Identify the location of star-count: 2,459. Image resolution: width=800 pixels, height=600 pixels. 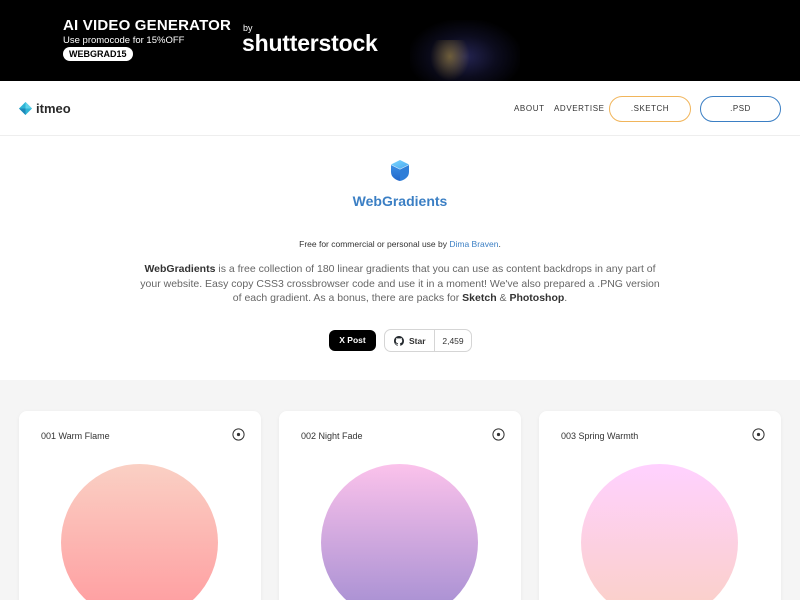
(453, 341).